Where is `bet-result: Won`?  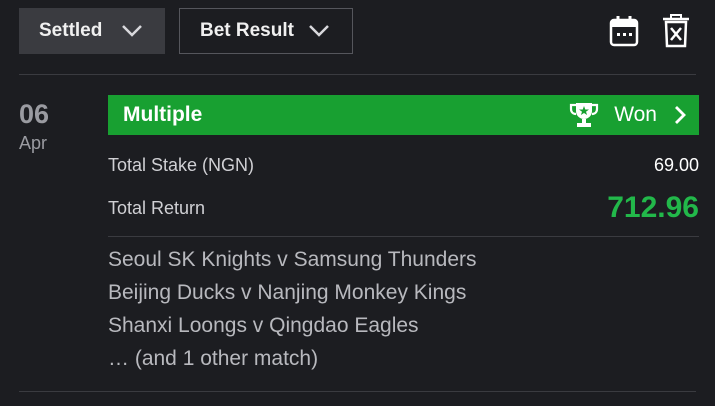
bet-result: Won is located at coordinates (627, 115).